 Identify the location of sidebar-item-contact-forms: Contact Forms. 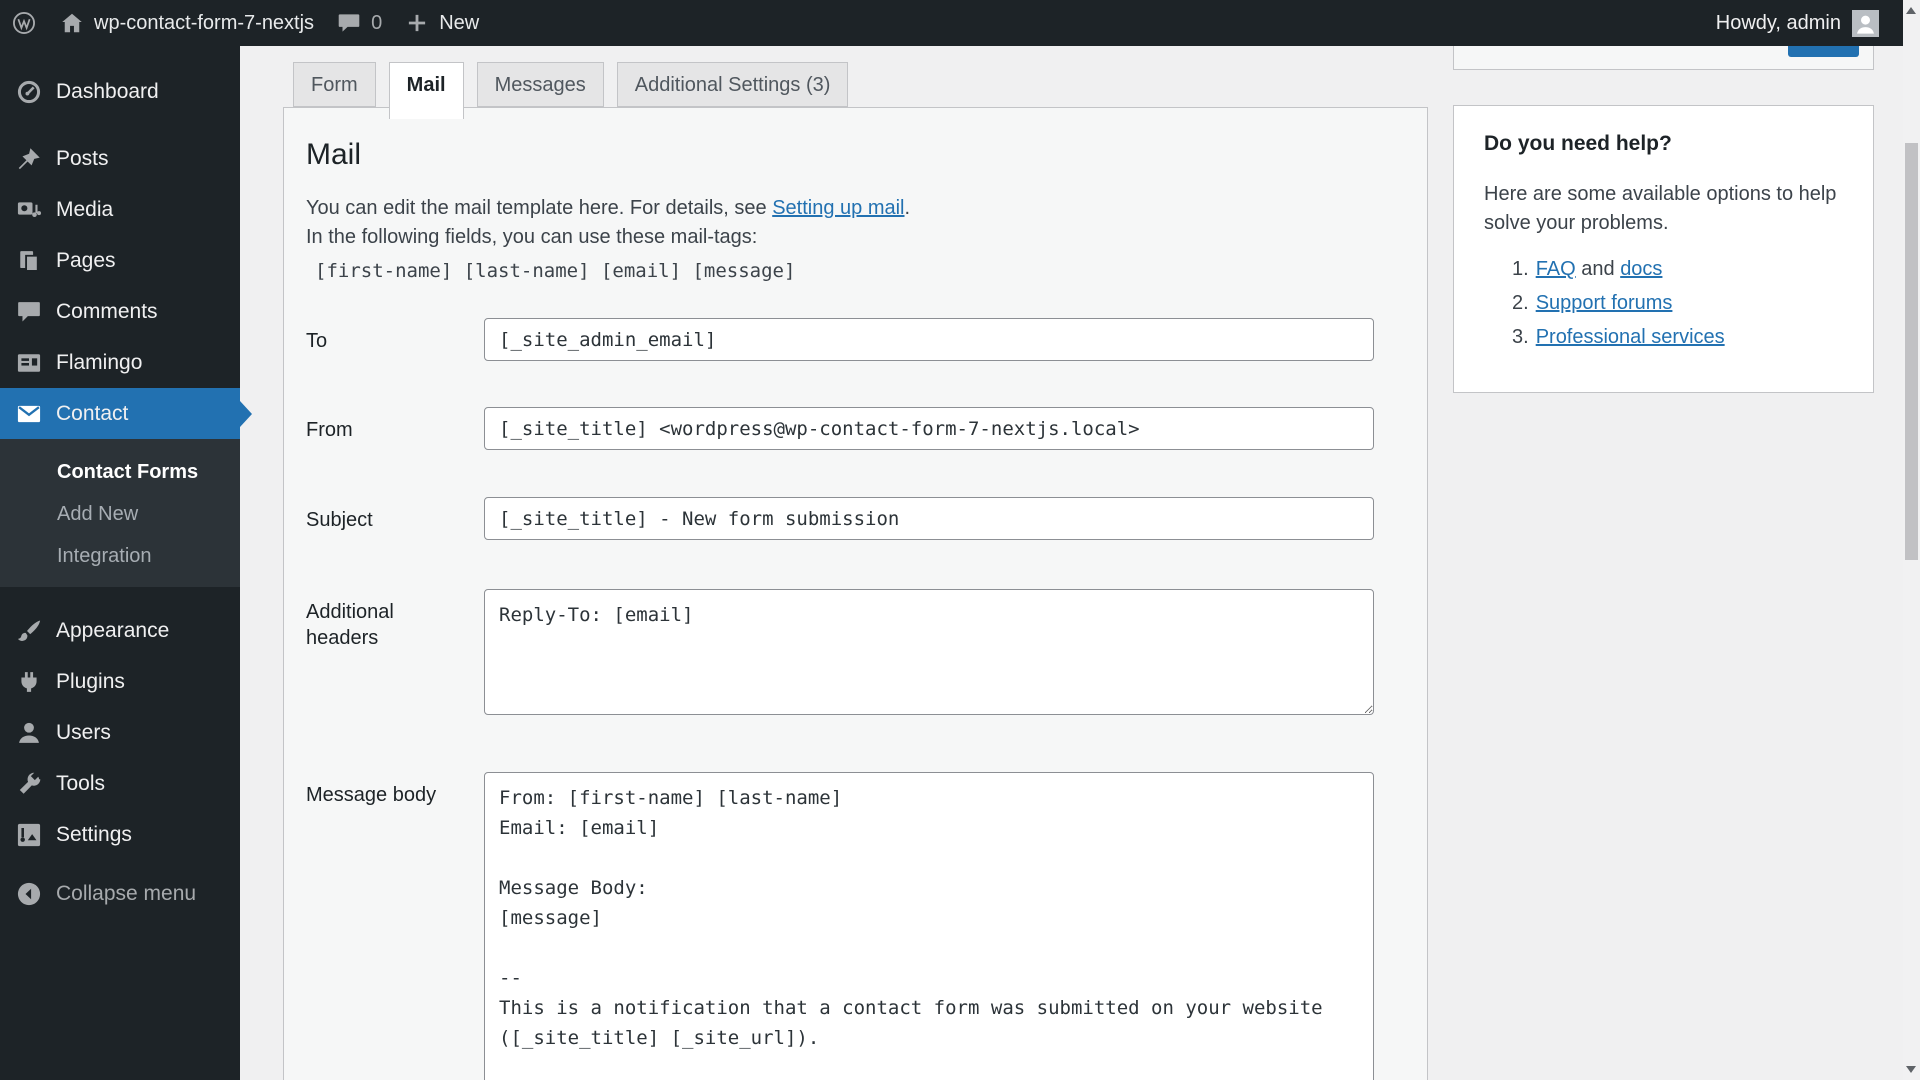
(120, 472).